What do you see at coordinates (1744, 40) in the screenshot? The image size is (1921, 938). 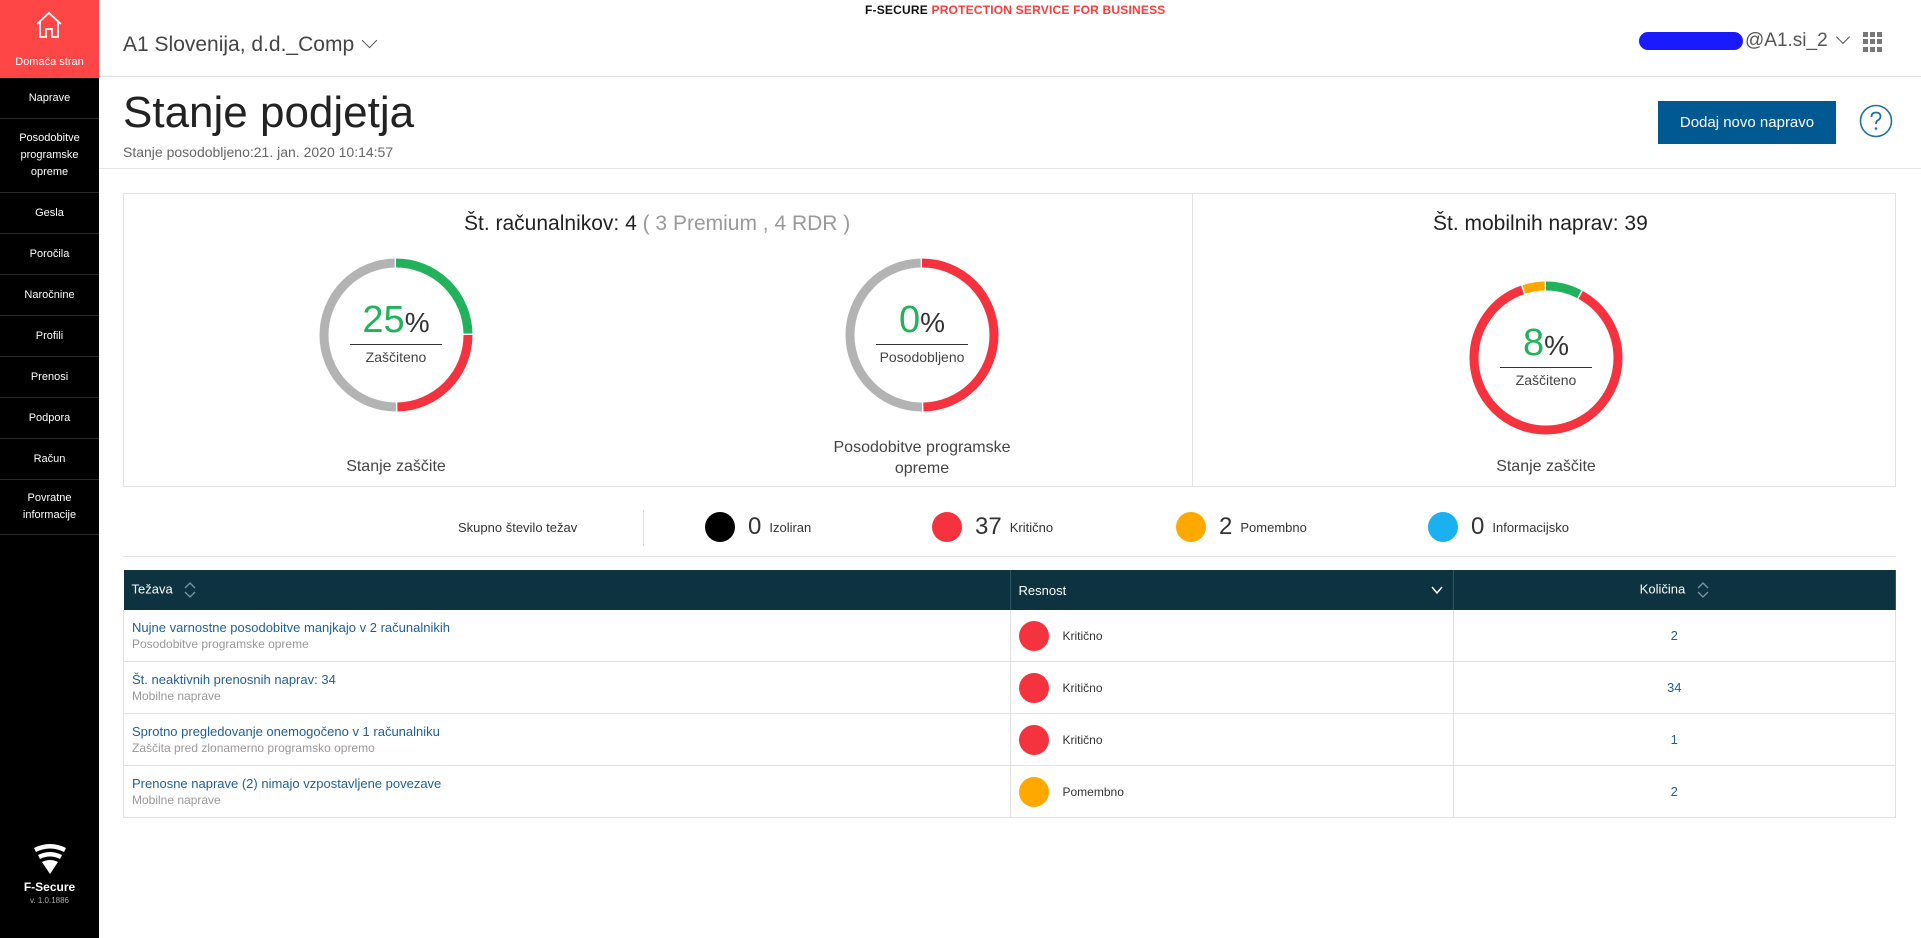 I see `user-menu: @A1.si_2` at bounding box center [1744, 40].